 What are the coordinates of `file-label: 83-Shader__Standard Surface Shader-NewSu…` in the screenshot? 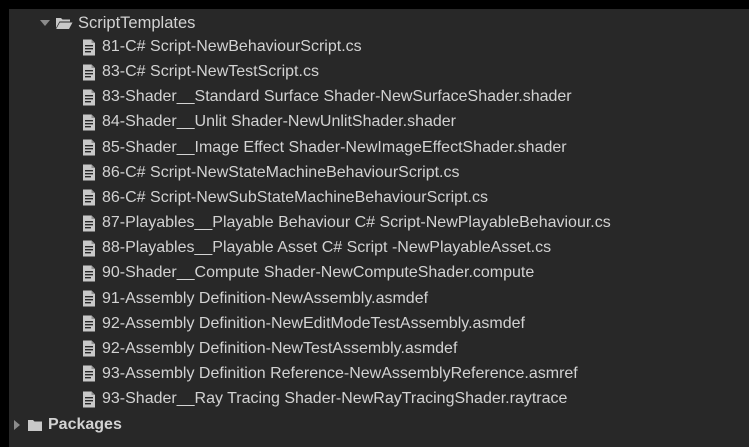 It's located at (337, 97).